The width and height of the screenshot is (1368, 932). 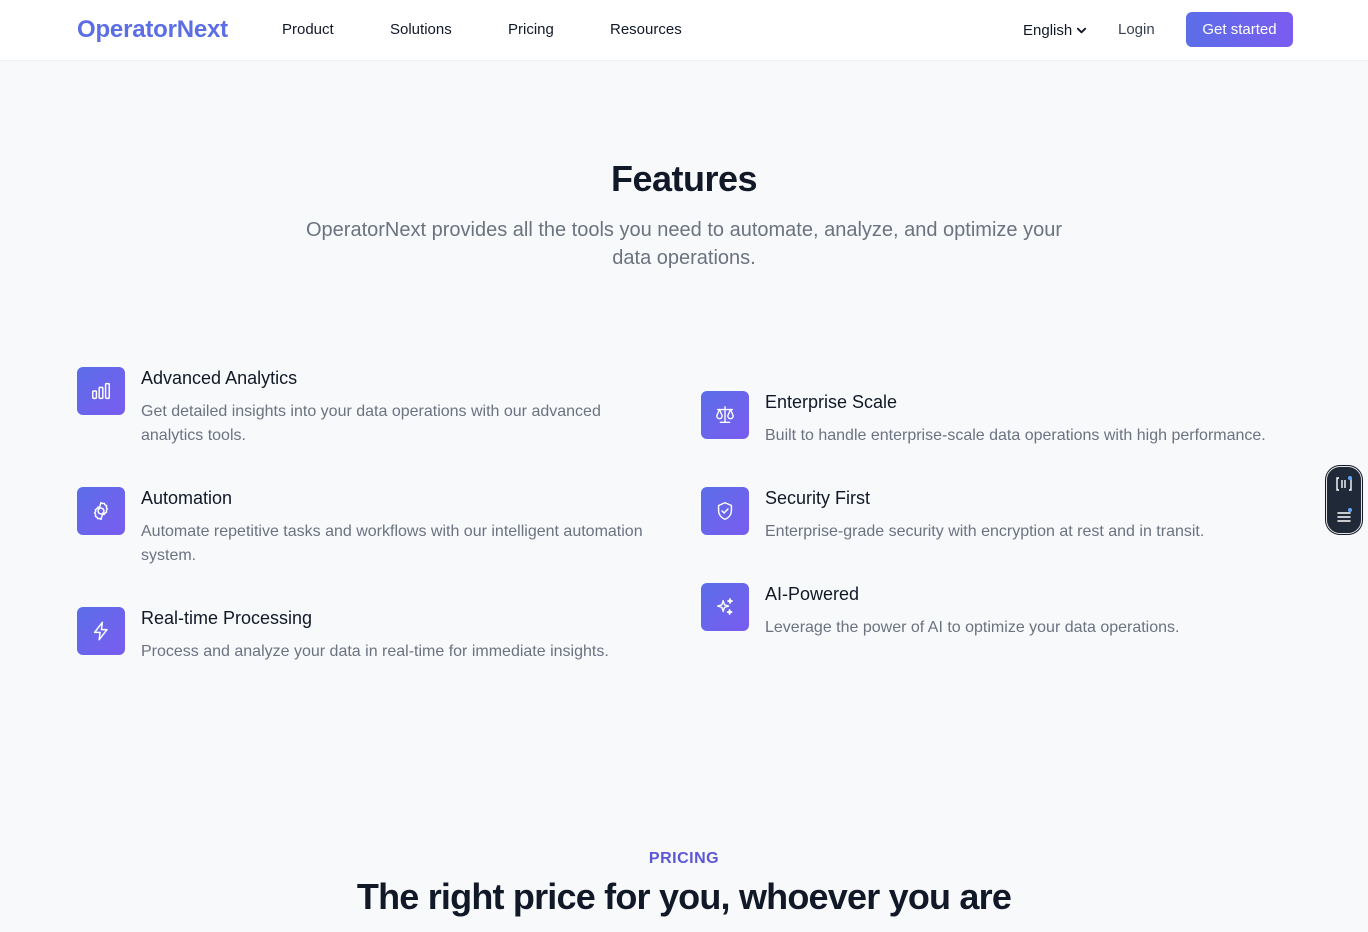 What do you see at coordinates (1136, 29) in the screenshot?
I see `login-link: Login` at bounding box center [1136, 29].